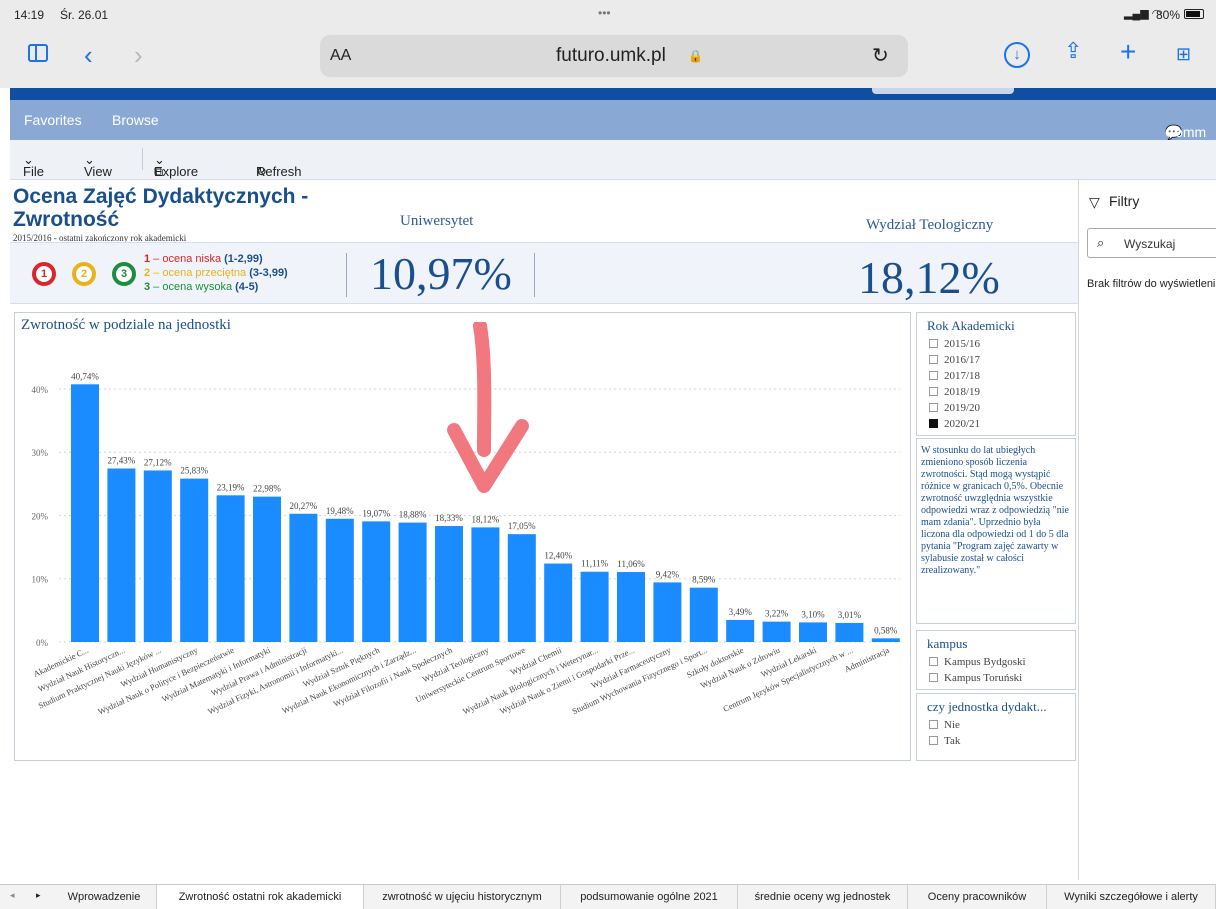 Image resolution: width=1216 pixels, height=909 pixels. I want to click on year-option: 2016/17, so click(954, 362).